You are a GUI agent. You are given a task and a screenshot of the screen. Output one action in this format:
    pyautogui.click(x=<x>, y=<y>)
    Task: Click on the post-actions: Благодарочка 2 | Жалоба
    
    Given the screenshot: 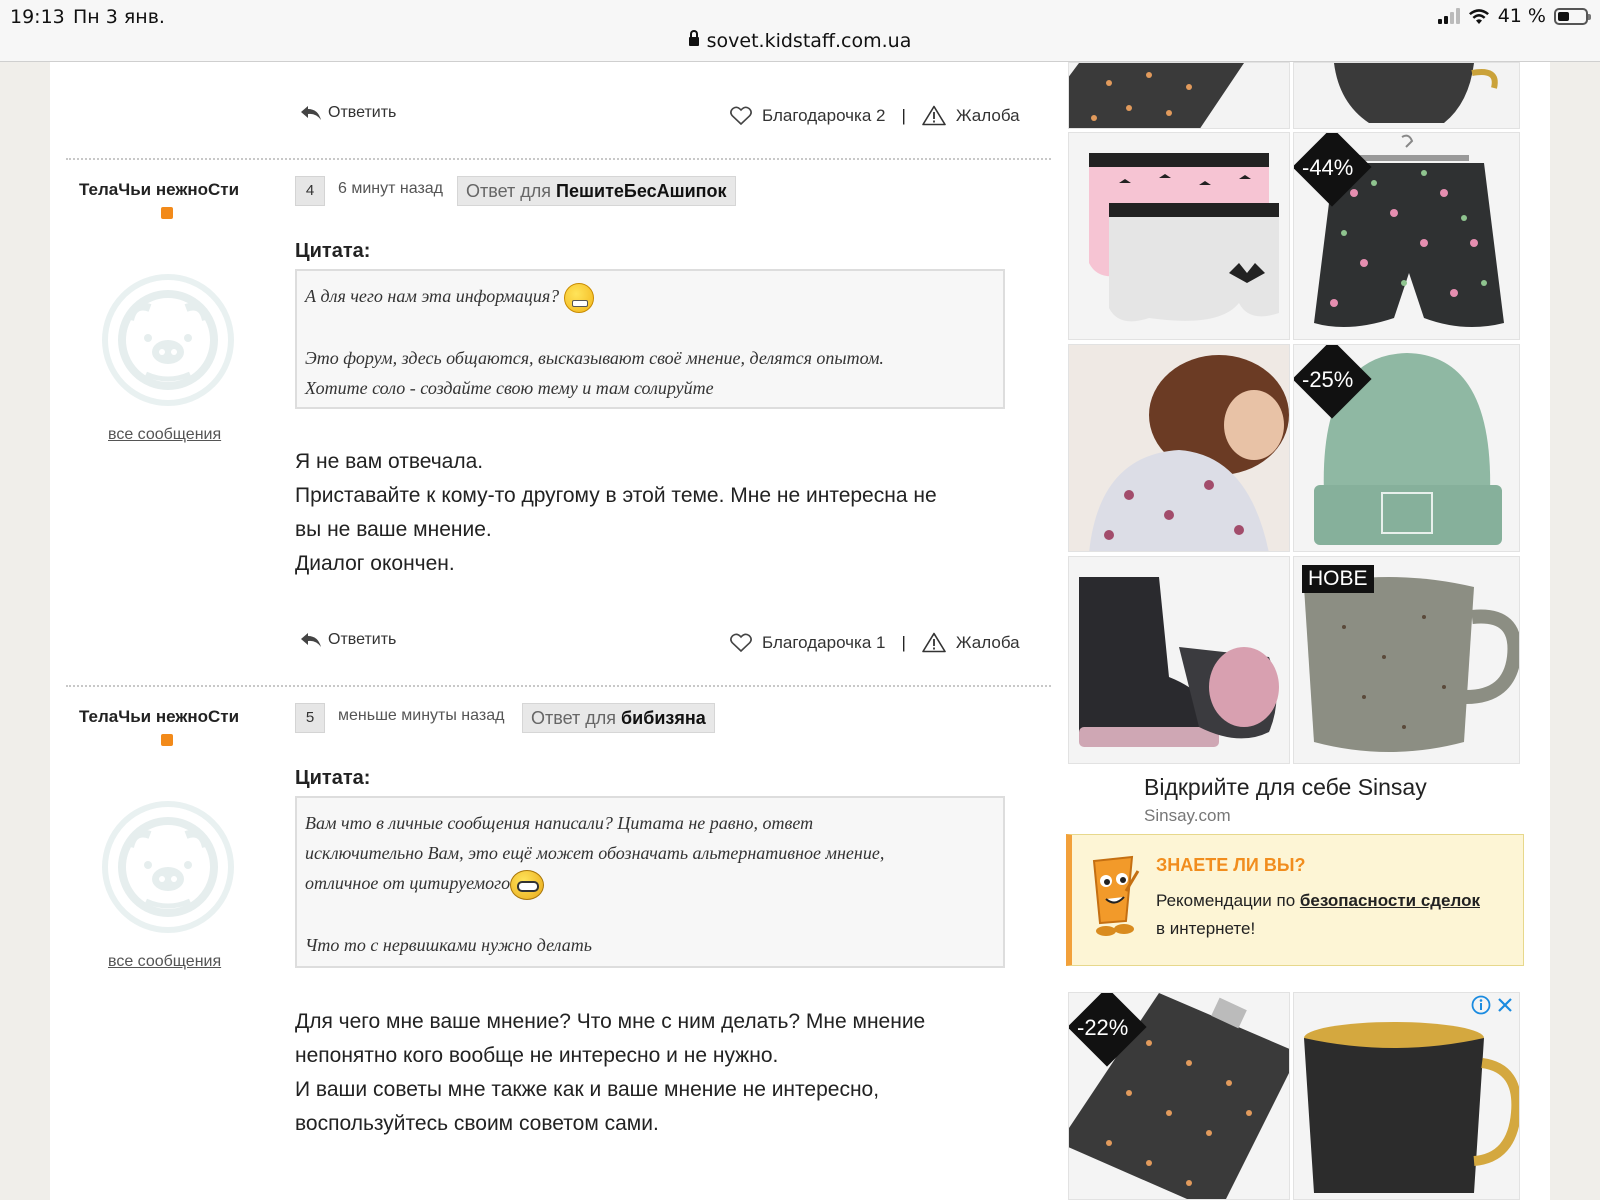 What is the action you would take?
    pyautogui.click(x=875, y=115)
    